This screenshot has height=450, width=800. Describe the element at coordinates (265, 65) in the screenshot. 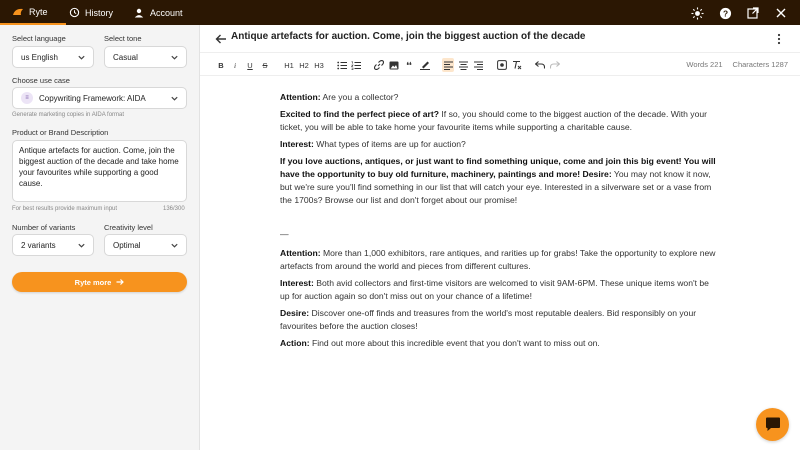

I see `strikethrough-button: S` at that location.